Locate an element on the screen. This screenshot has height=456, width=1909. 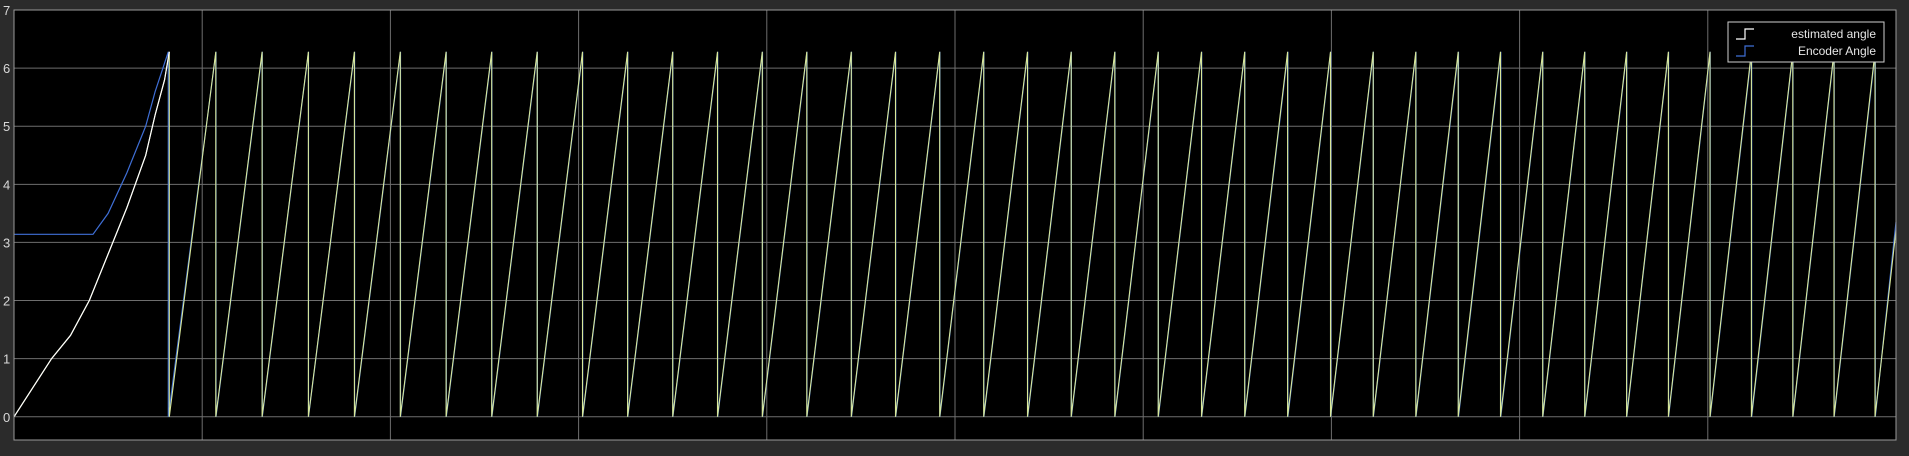
y-tick-labels: 0 1 2 3 4 5 6 7 is located at coordinates (6, 214).